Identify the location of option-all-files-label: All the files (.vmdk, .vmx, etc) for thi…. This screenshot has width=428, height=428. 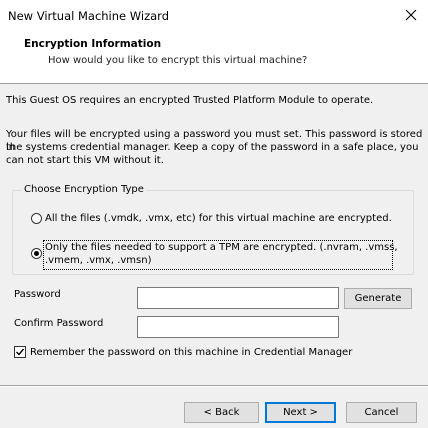
(218, 218).